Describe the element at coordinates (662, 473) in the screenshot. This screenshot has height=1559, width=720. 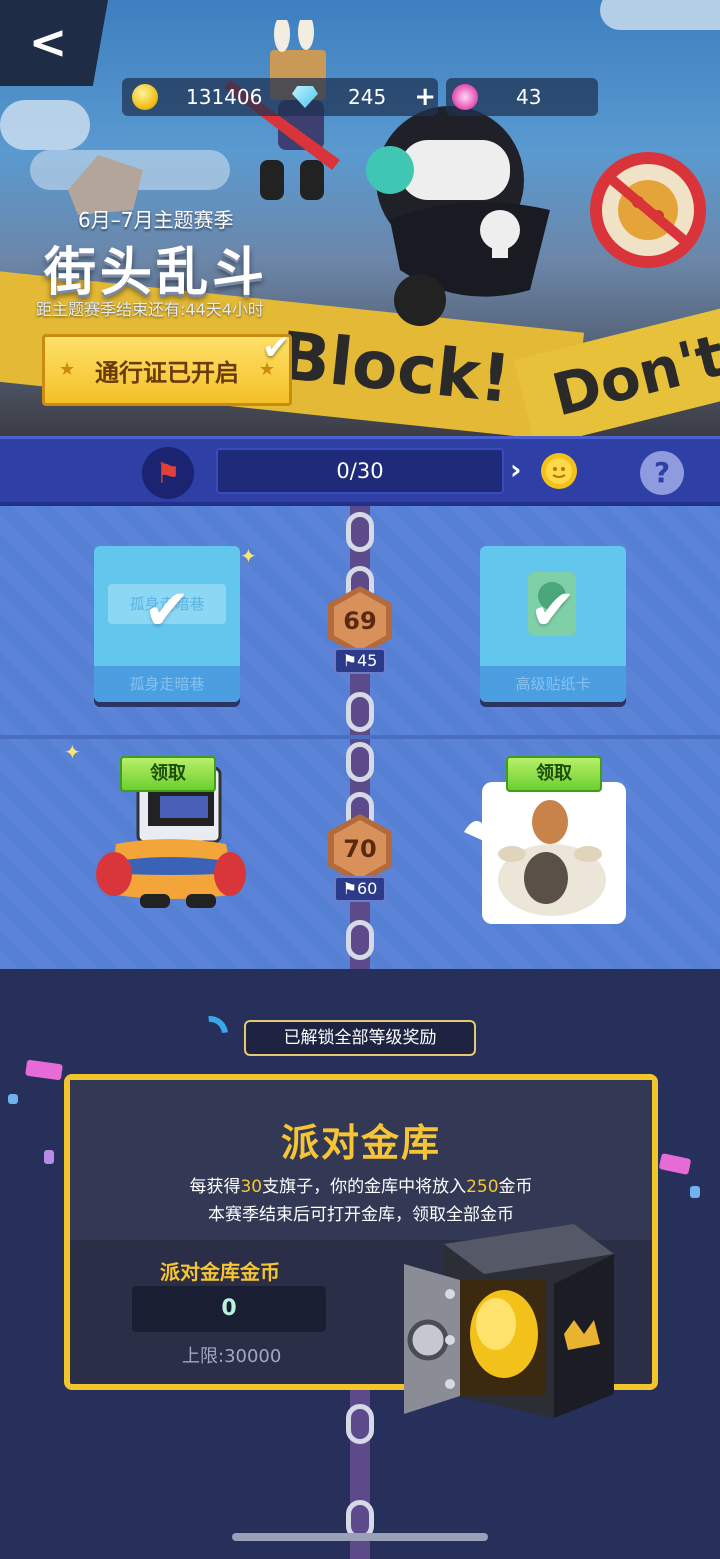
I see `help-button: ?` at that location.